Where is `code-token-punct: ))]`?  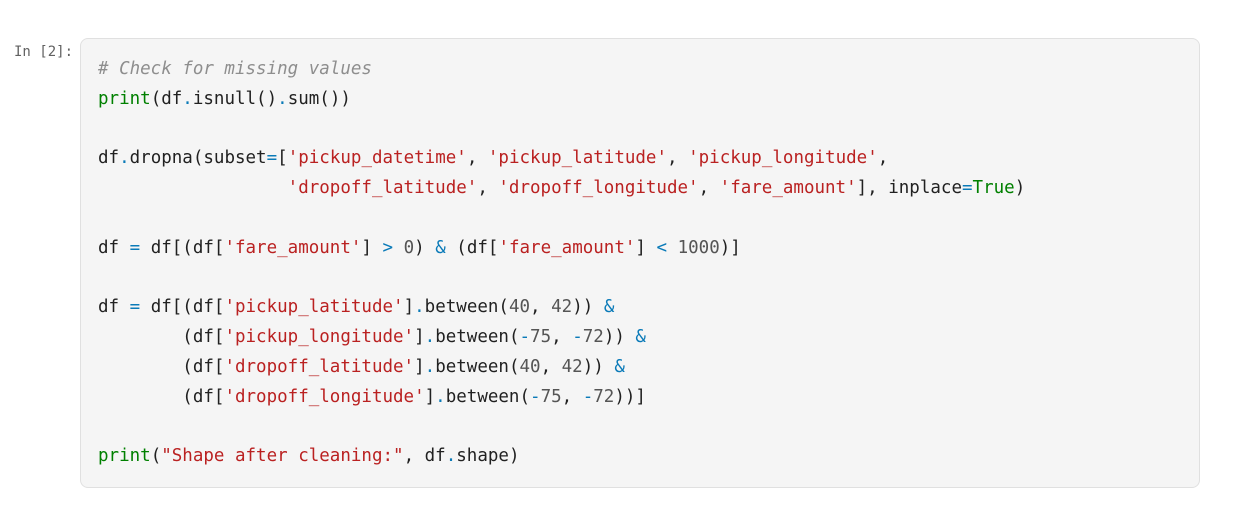 code-token-punct: ))] is located at coordinates (630, 396).